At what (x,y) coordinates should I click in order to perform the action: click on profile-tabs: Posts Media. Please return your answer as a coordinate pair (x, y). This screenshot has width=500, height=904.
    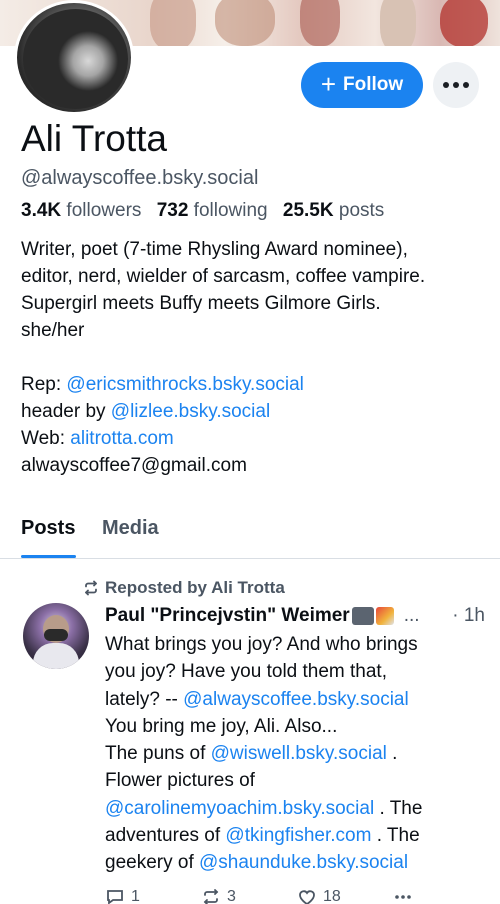
    Looking at the image, I should click on (250, 532).